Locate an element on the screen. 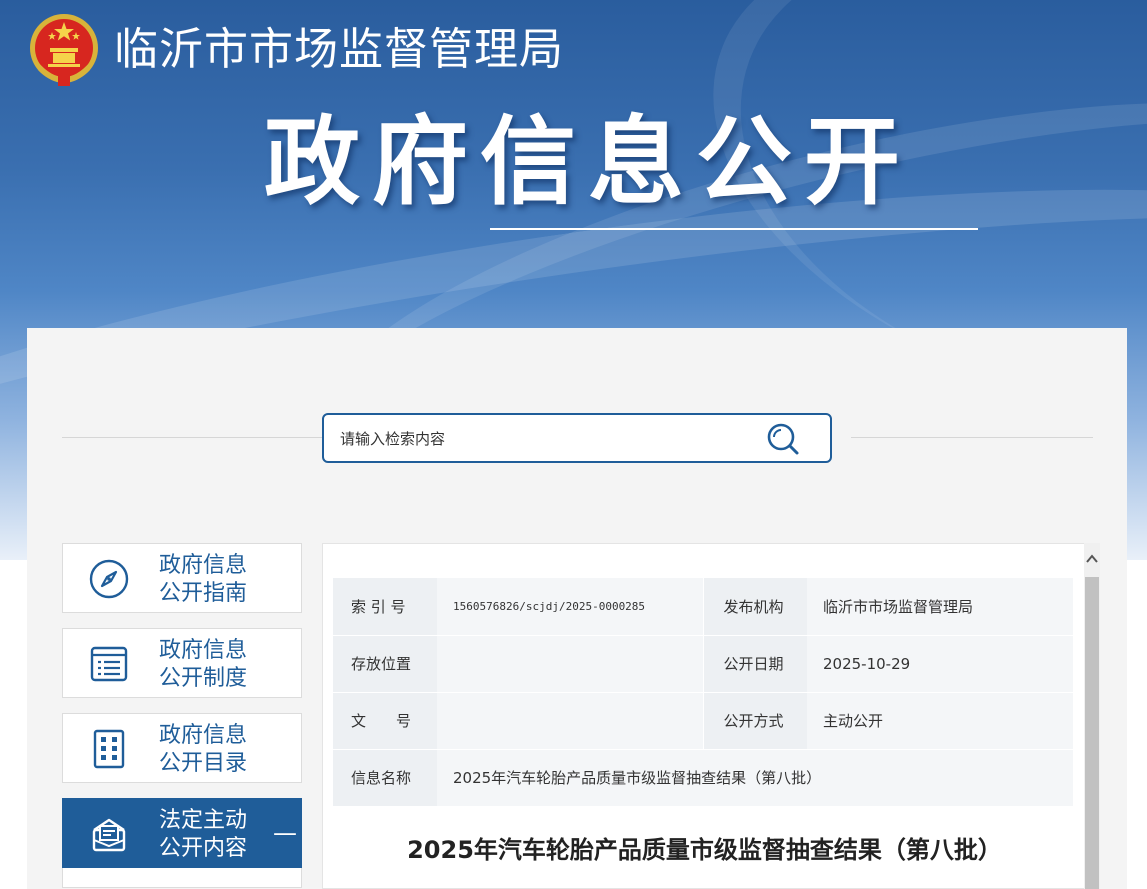 This screenshot has height=889, width=1147. meta-label: 索 引 号 is located at coordinates (385, 607).